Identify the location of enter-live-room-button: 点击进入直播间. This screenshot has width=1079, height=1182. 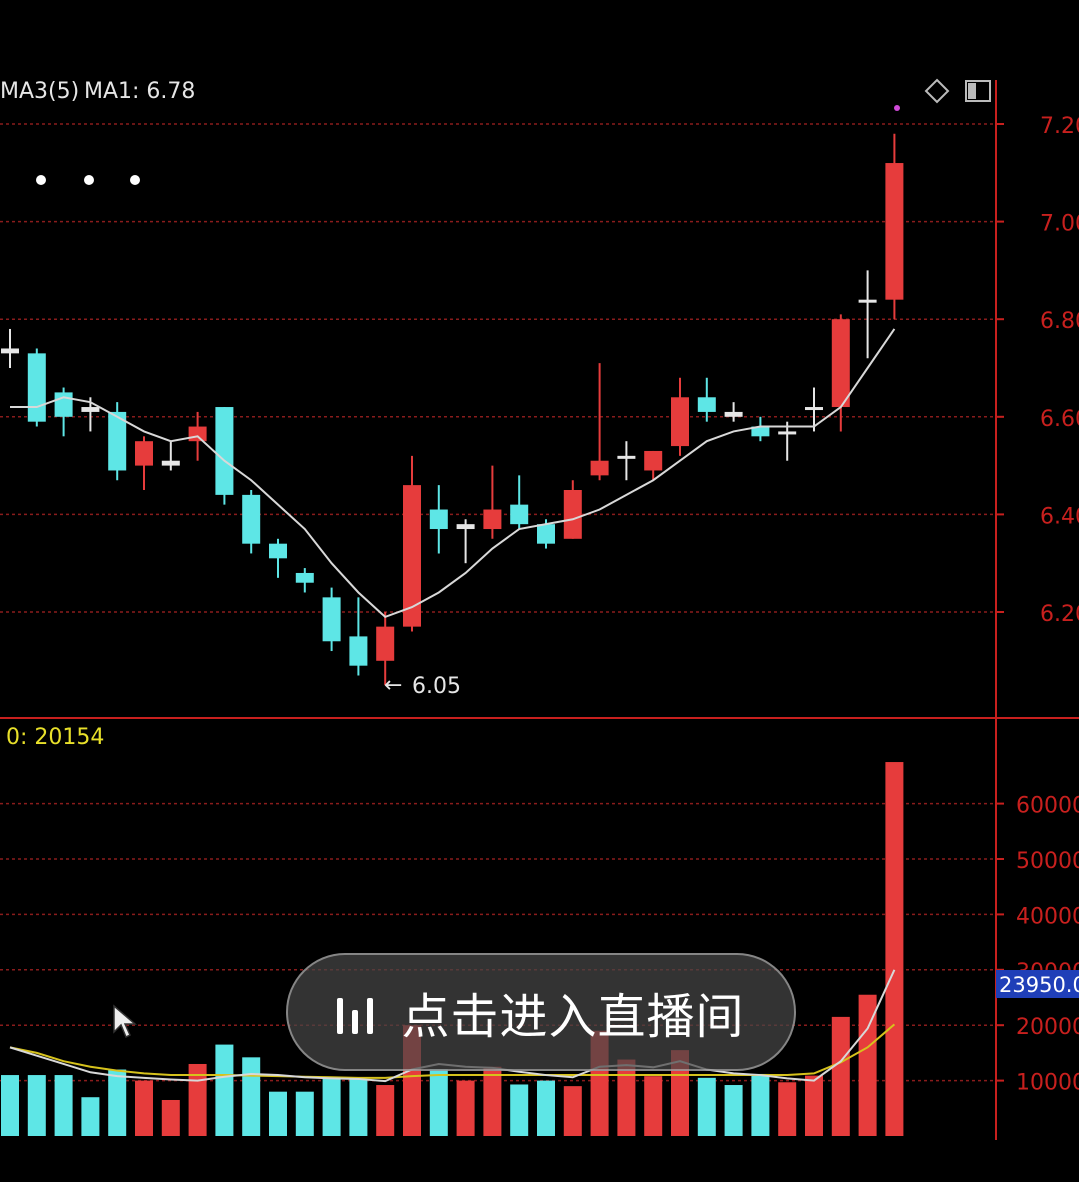
(541, 1012).